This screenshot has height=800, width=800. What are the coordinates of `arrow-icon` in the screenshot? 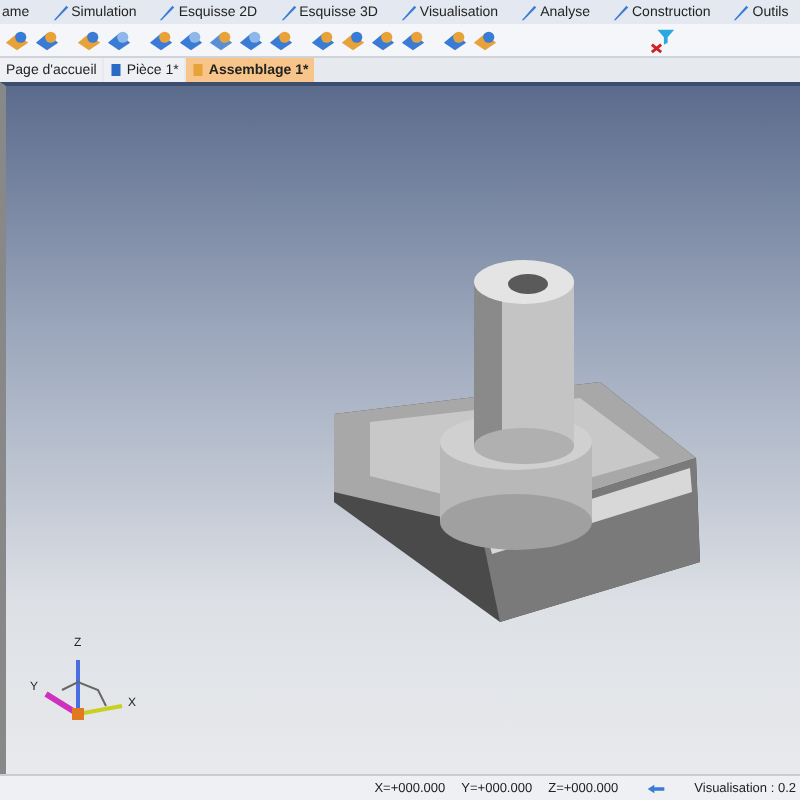 It's located at (656, 788).